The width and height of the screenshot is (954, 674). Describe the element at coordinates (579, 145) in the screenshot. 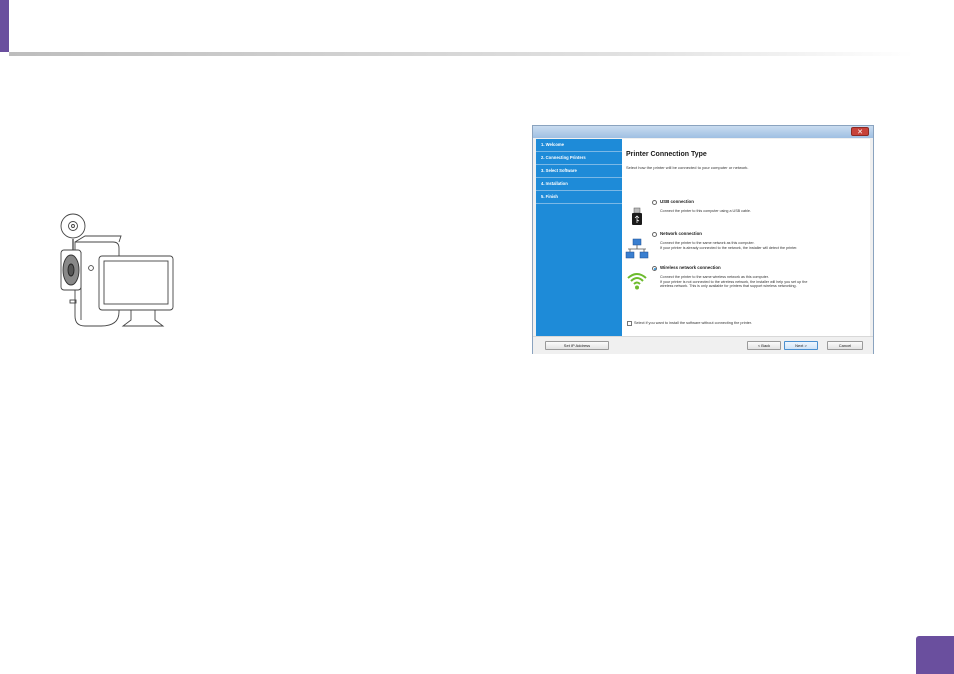

I see `step-welcome: 1. Welcome` at that location.